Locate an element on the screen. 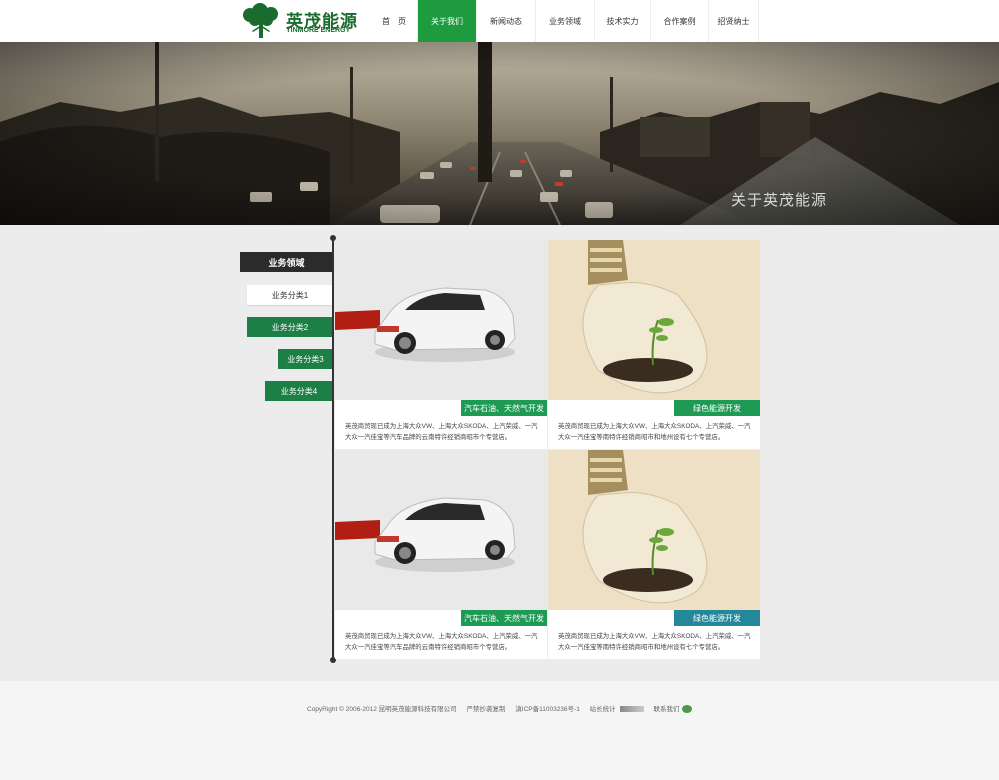 Image resolution: width=999 pixels, height=780 pixels. chat-bubble-icon is located at coordinates (687, 709).